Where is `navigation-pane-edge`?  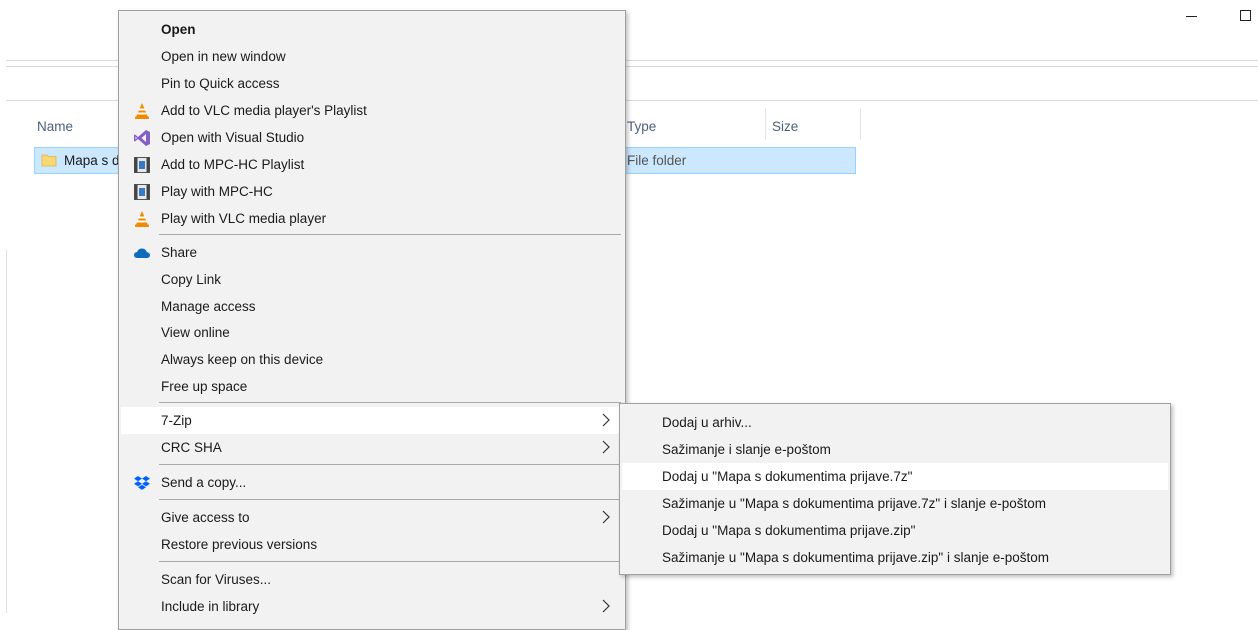
navigation-pane-edge is located at coordinates (6, 431).